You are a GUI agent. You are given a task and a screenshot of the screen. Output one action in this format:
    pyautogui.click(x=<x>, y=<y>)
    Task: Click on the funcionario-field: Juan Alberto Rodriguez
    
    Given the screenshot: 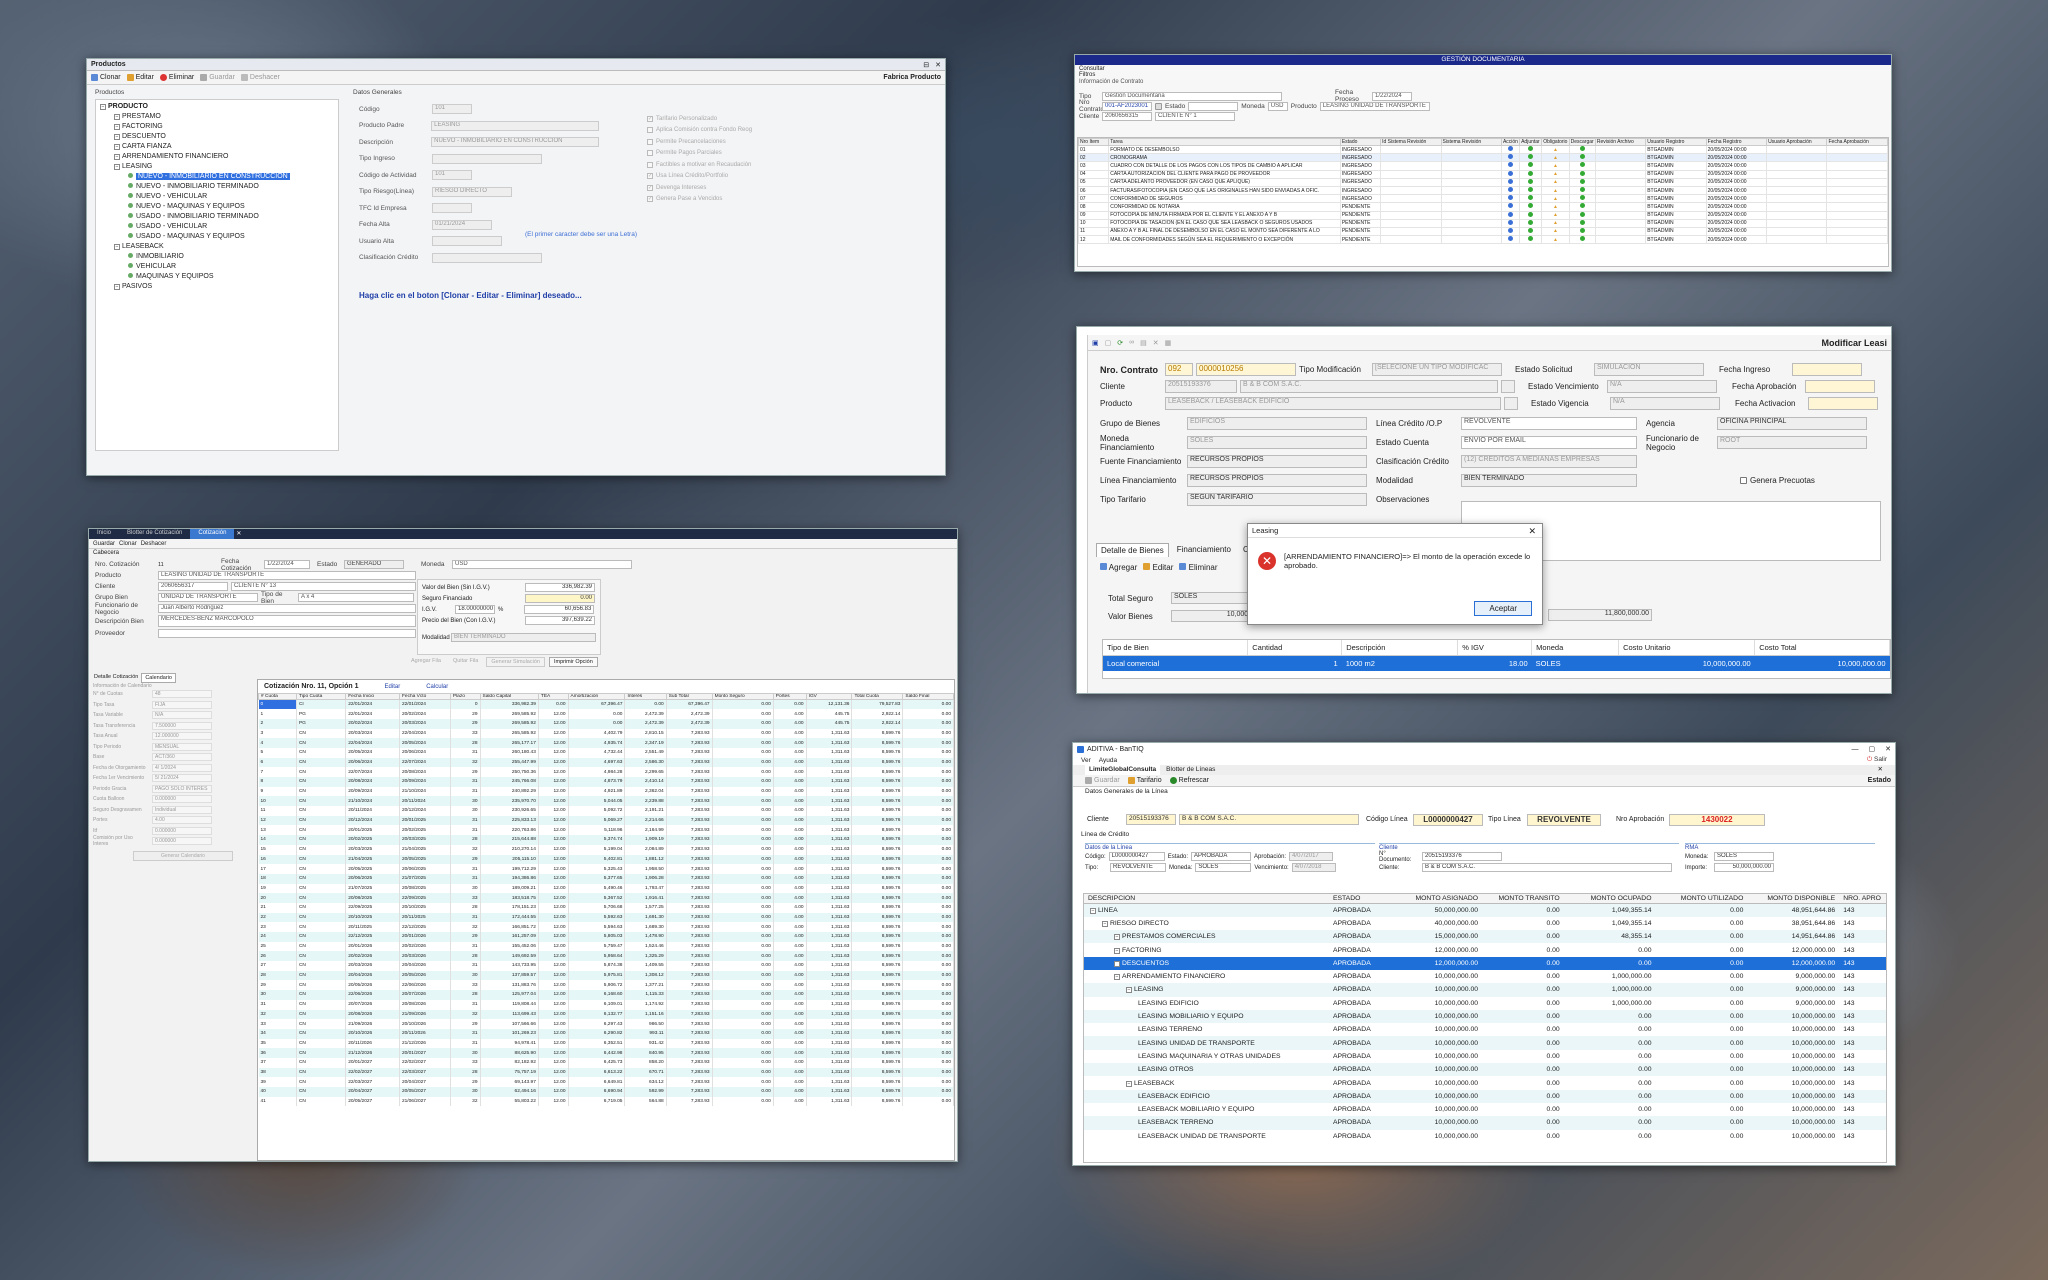 What is the action you would take?
    pyautogui.click(x=287, y=608)
    